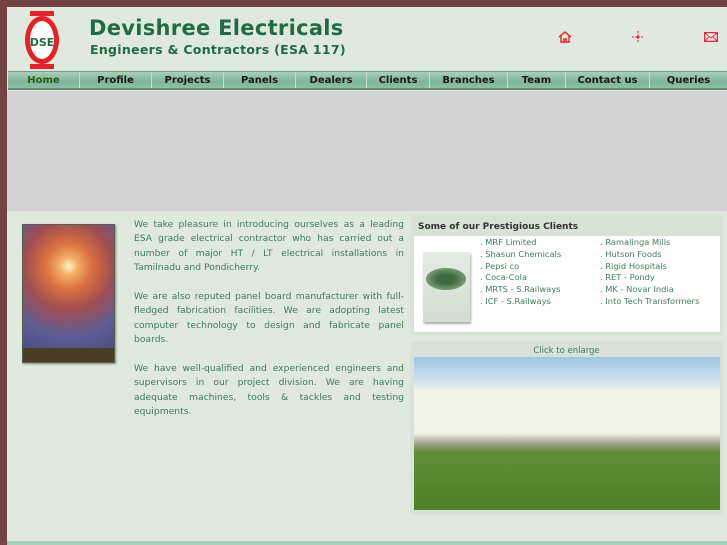 Image resolution: width=727 pixels, height=545 pixels. I want to click on nav-clients: Clients, so click(398, 80).